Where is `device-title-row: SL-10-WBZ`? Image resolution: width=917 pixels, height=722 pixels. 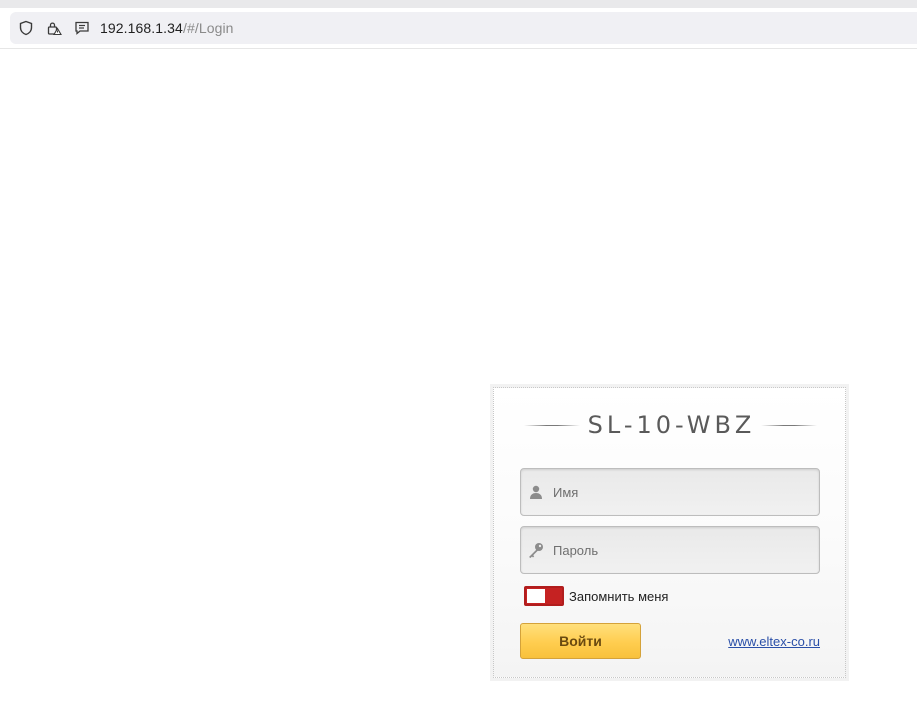
device-title-row: SL-10-WBZ is located at coordinates (670, 425).